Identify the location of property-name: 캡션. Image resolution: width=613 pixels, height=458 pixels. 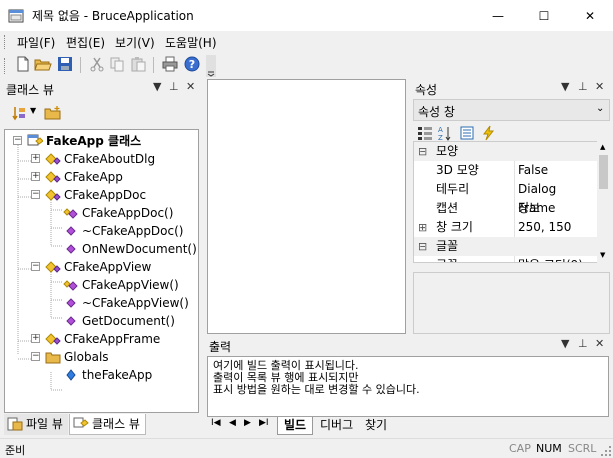
(447, 208).